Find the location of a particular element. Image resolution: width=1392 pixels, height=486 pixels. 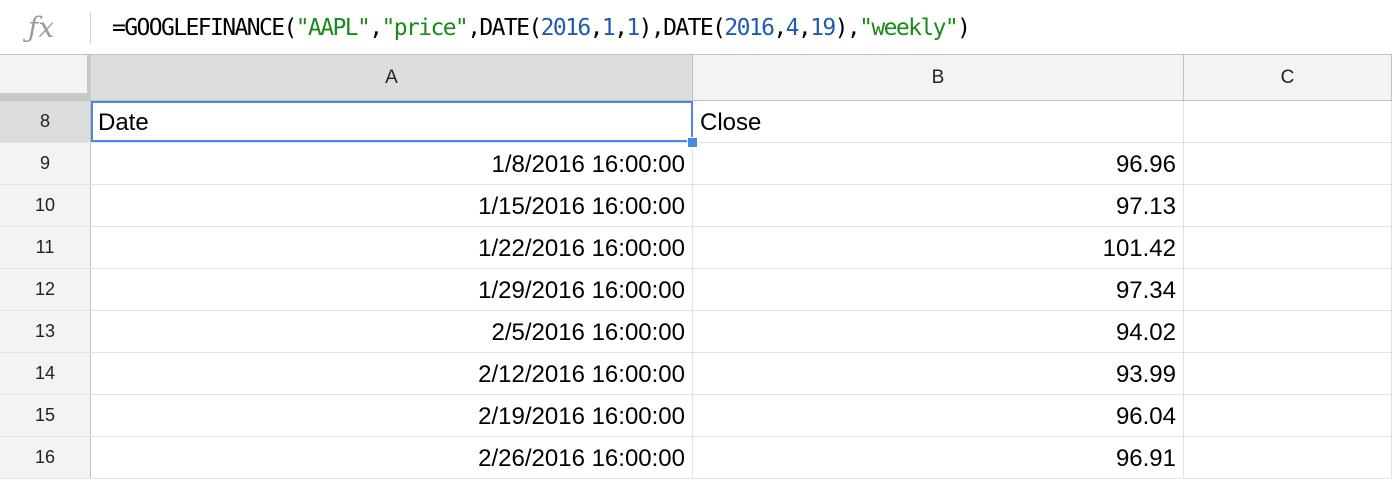

row-header: 12 is located at coordinates (45, 289).